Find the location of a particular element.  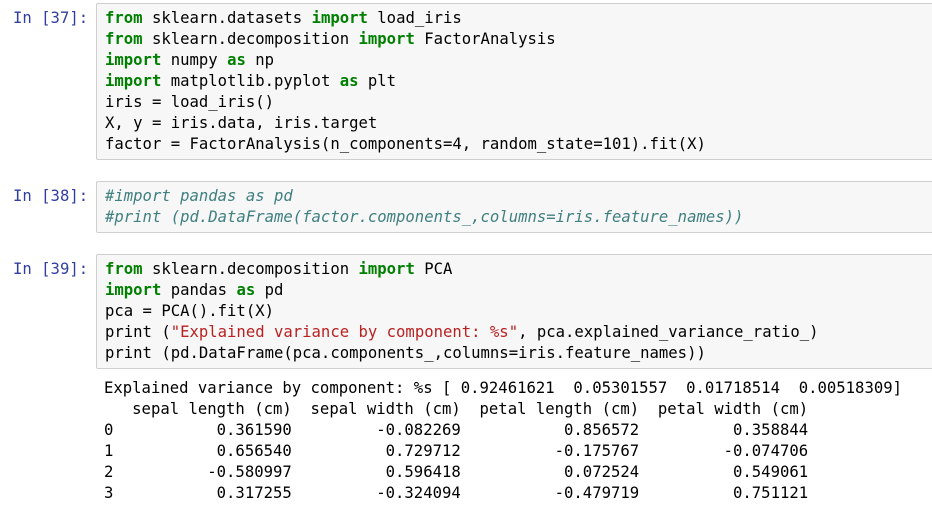

code-token: PCA is located at coordinates (433, 269).